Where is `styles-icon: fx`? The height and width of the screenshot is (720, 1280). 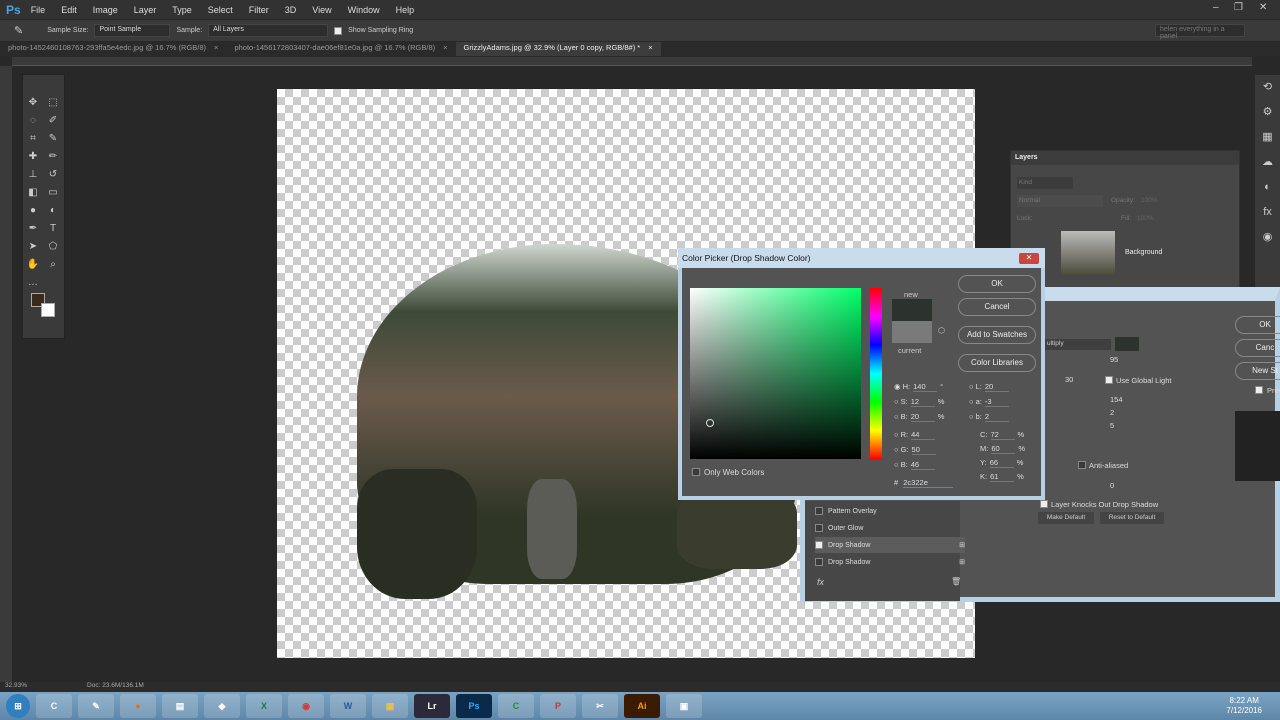 styles-icon: fx is located at coordinates (1267, 212).